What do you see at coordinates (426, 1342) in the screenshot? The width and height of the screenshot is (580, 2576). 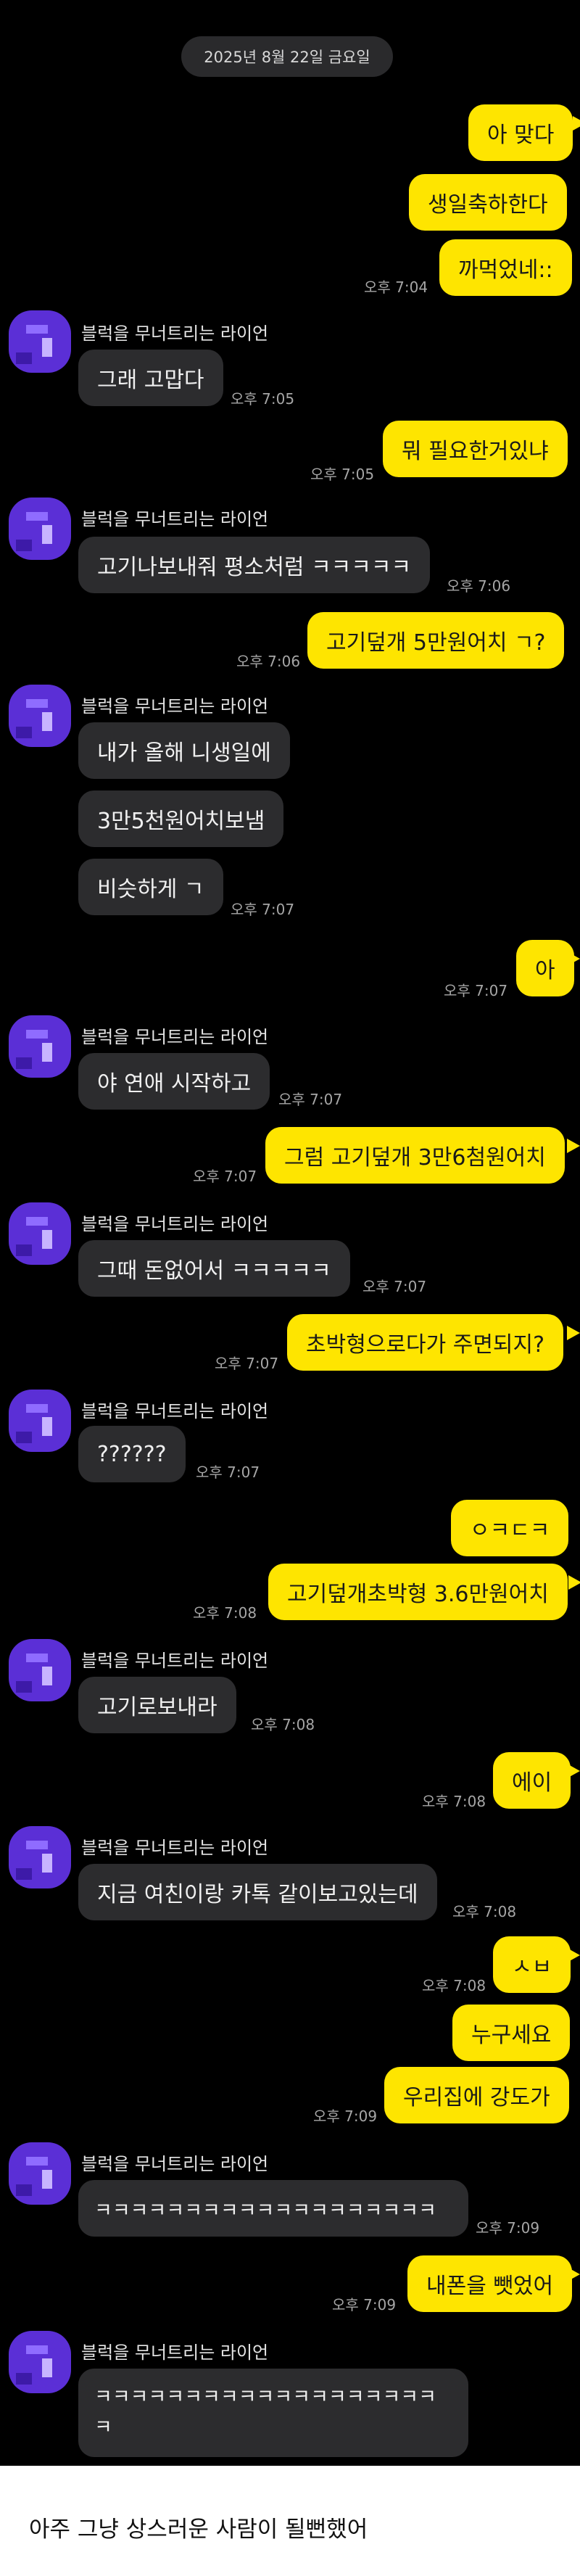 I see `message-bubble-mine: 초박형으로다가 주면되지?` at bounding box center [426, 1342].